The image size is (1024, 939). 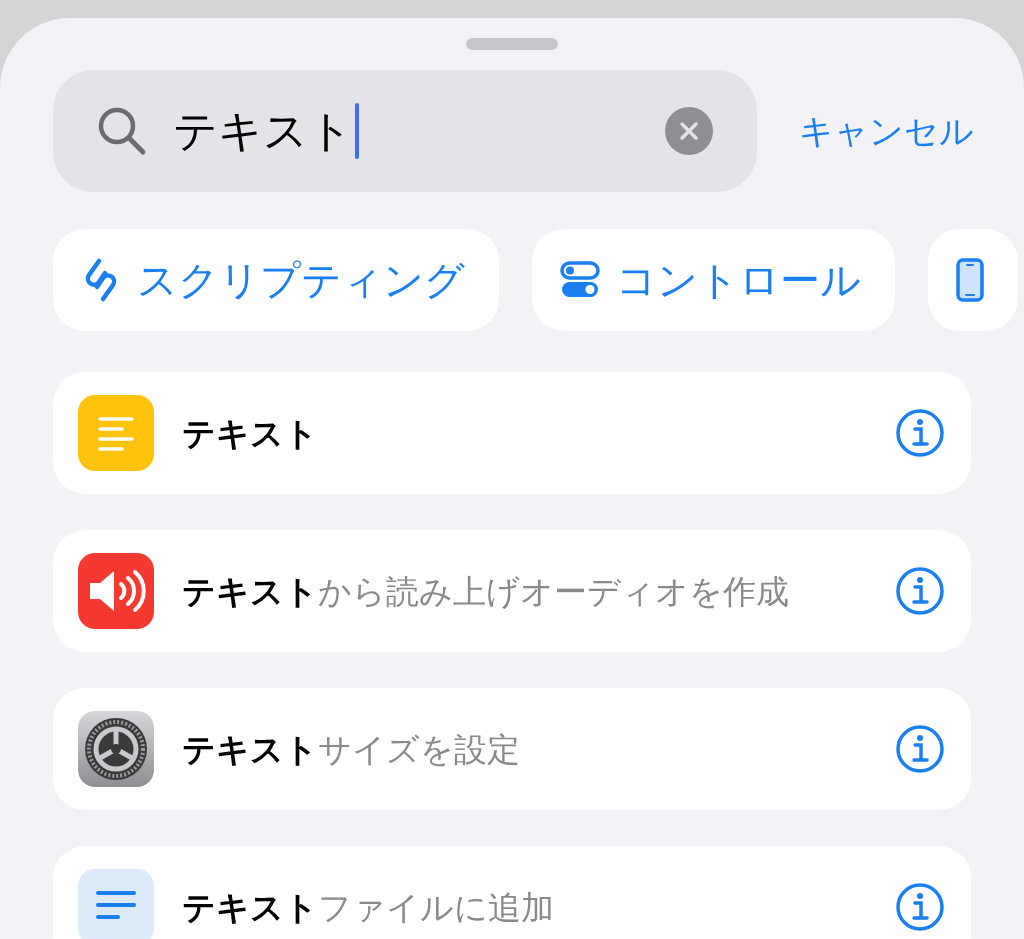 What do you see at coordinates (116, 591) in the screenshot?
I see `speaker-app-icon` at bounding box center [116, 591].